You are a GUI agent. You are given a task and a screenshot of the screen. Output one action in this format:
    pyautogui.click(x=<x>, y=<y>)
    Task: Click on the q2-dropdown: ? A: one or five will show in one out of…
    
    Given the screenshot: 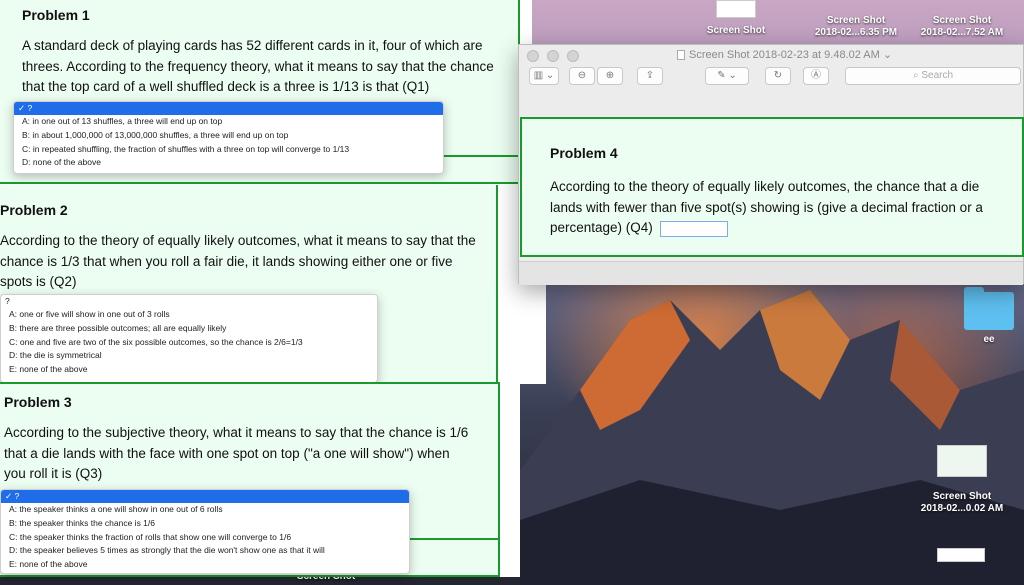 What is the action you would take?
    pyautogui.click(x=189, y=338)
    